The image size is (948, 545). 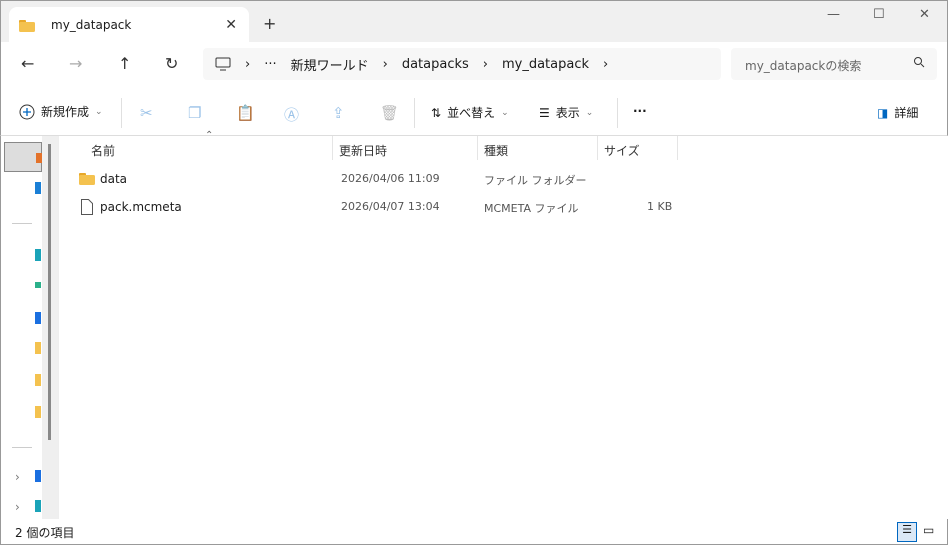 I want to click on sort-label: 並べ替え, so click(x=471, y=113).